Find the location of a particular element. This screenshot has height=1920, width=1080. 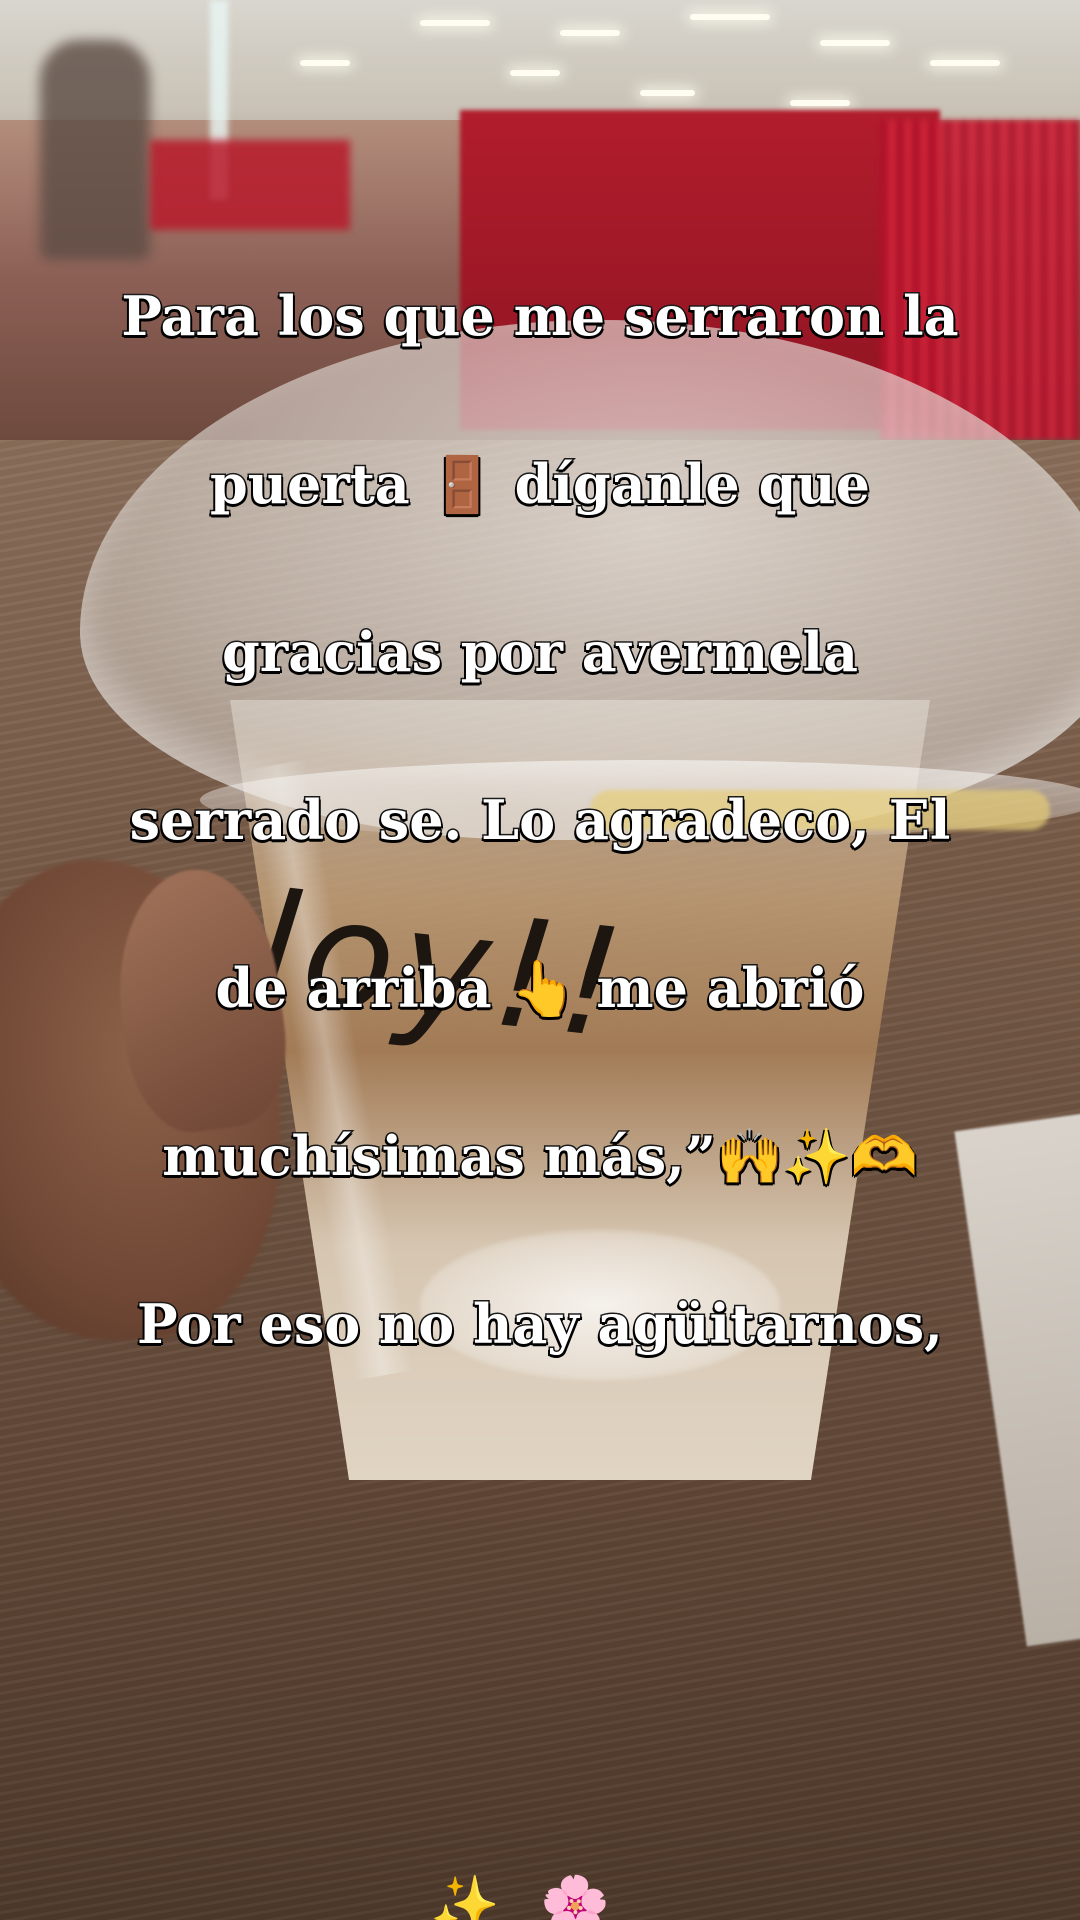

caption-line: Por eso no hay agüitarnos, is located at coordinates (540, 1324).